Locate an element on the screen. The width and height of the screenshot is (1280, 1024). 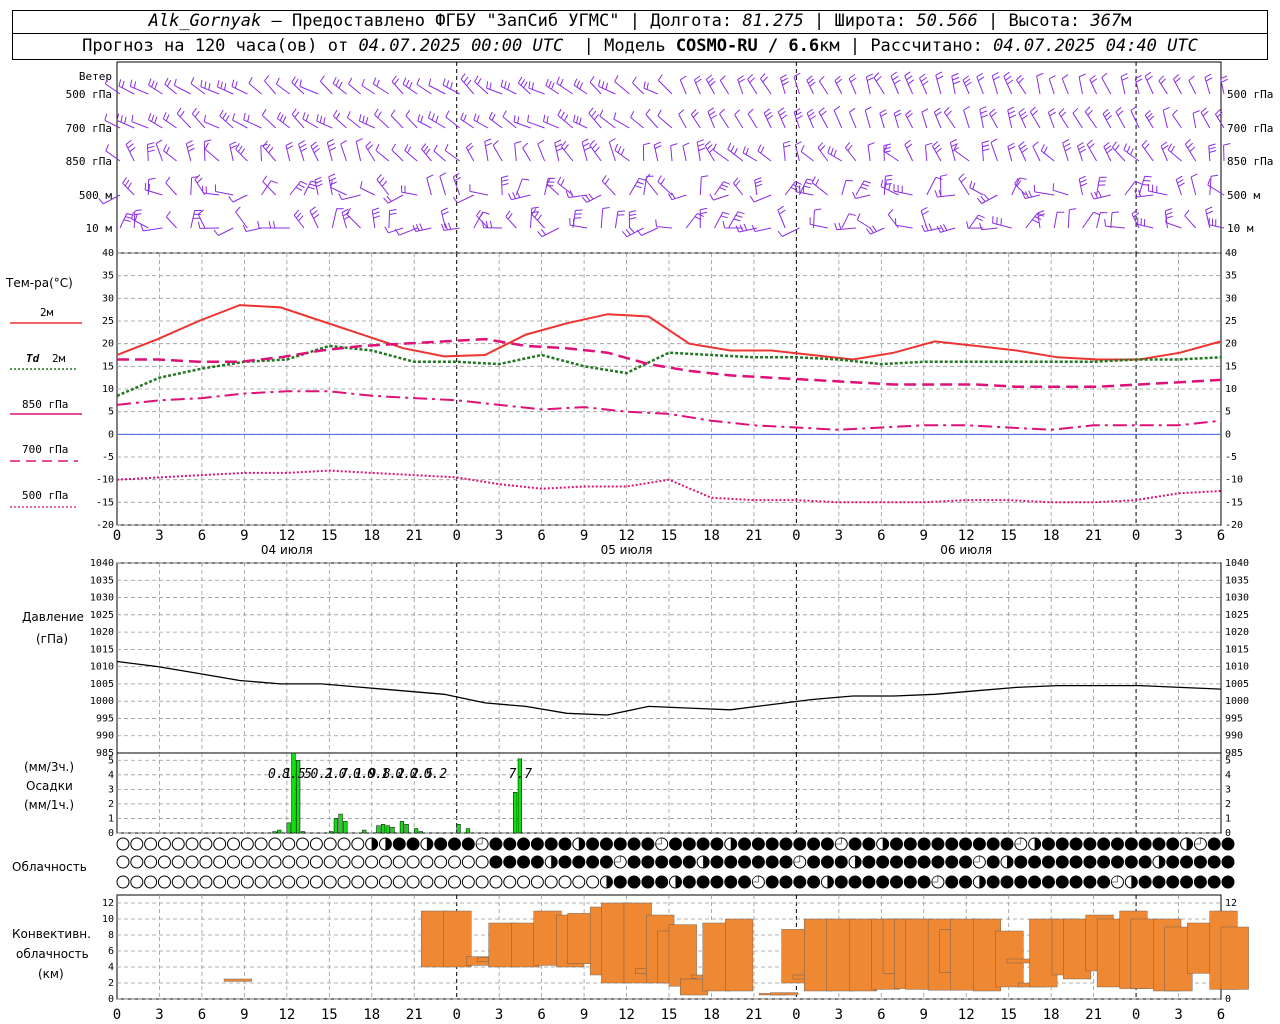
x-axis-labels-bottom: 0 3 6 9 12 15 18 21 0 3 6 9 12 15 18 21 0 3 6 9 12 15 18 21 0 3 6 is located at coordinates (669, 1015).